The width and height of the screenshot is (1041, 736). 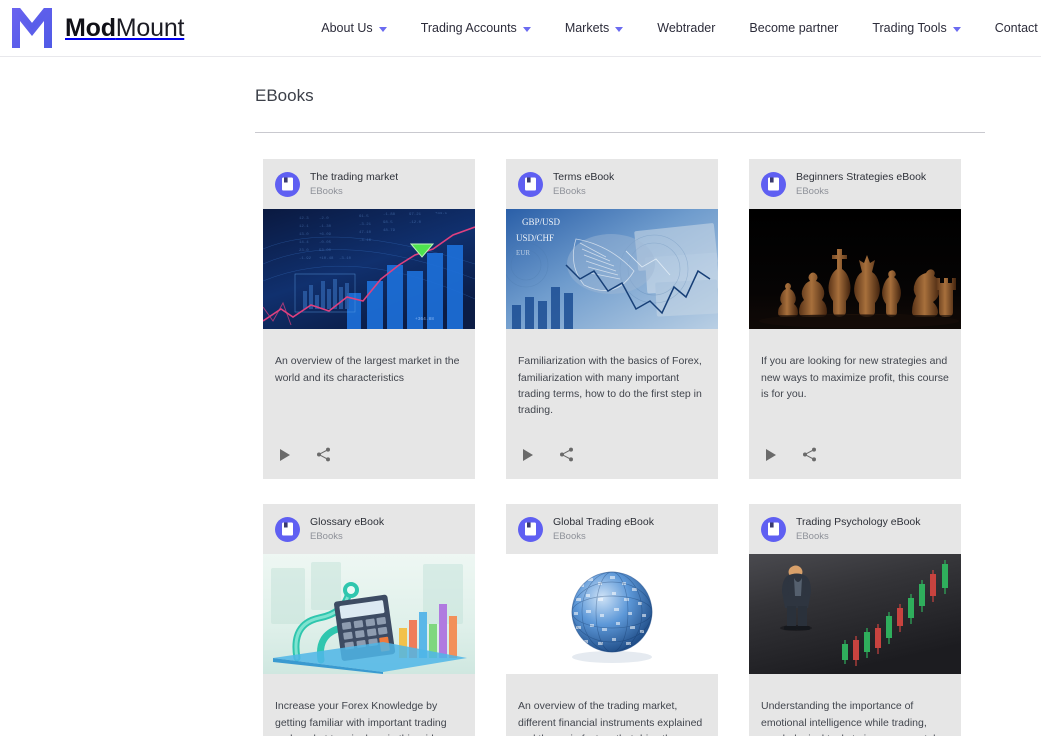 I want to click on nav-item-trading-accounts: Trading Accounts, so click(x=476, y=28).